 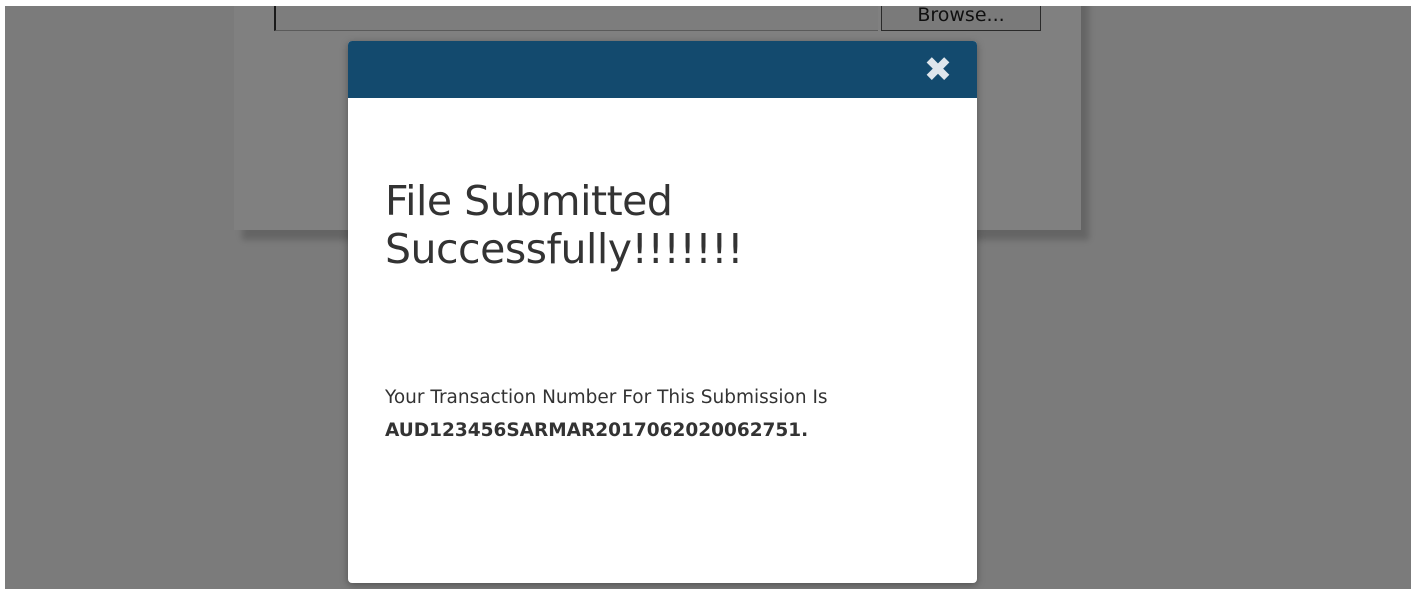 I want to click on dialog-title: File Submitted Successfully!!!!!!!, so click(x=564, y=225).